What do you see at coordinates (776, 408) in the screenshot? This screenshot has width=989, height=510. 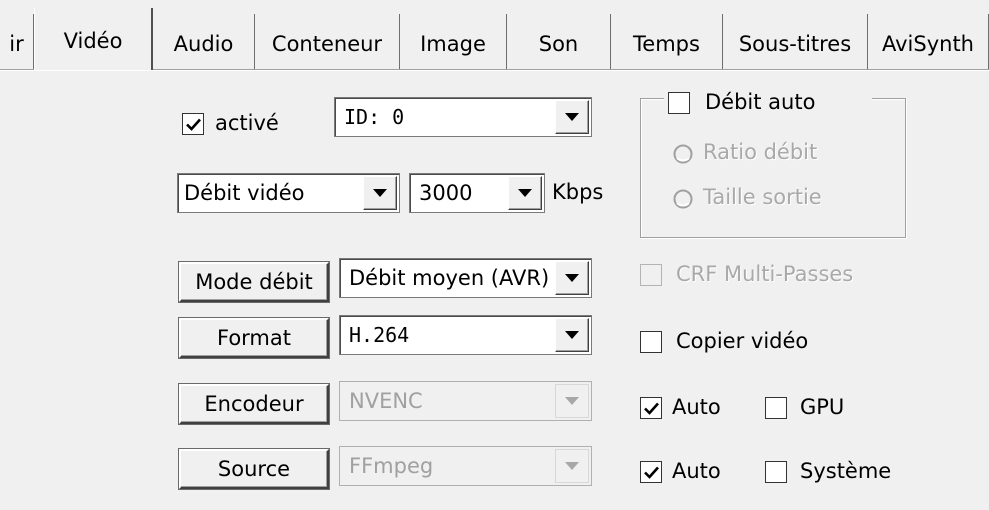 I see `gpu-checkbox` at bounding box center [776, 408].